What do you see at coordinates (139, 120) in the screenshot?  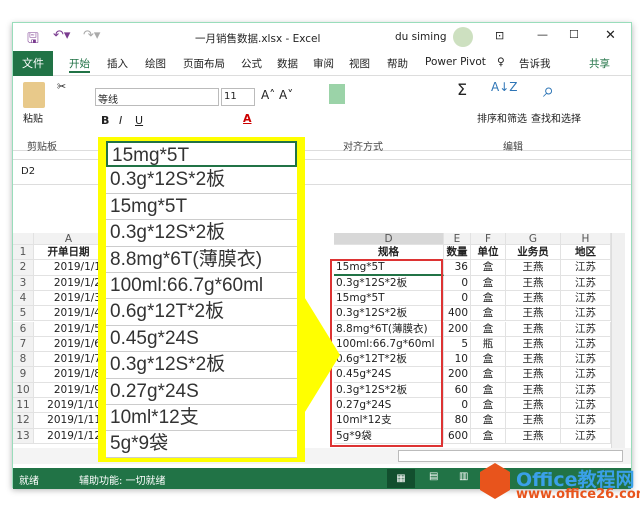 I see `underline-button: U` at bounding box center [139, 120].